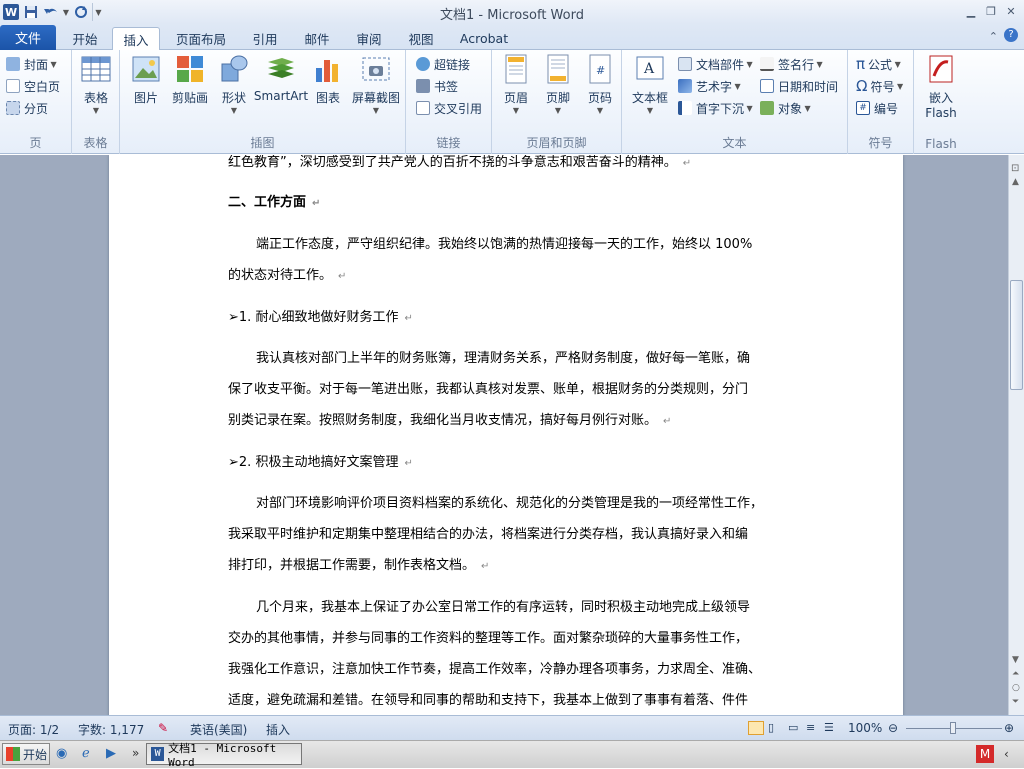 The width and height of the screenshot is (1024, 769). Describe the element at coordinates (880, 143) in the screenshot. I see `group-label-symbols: 符号` at that location.